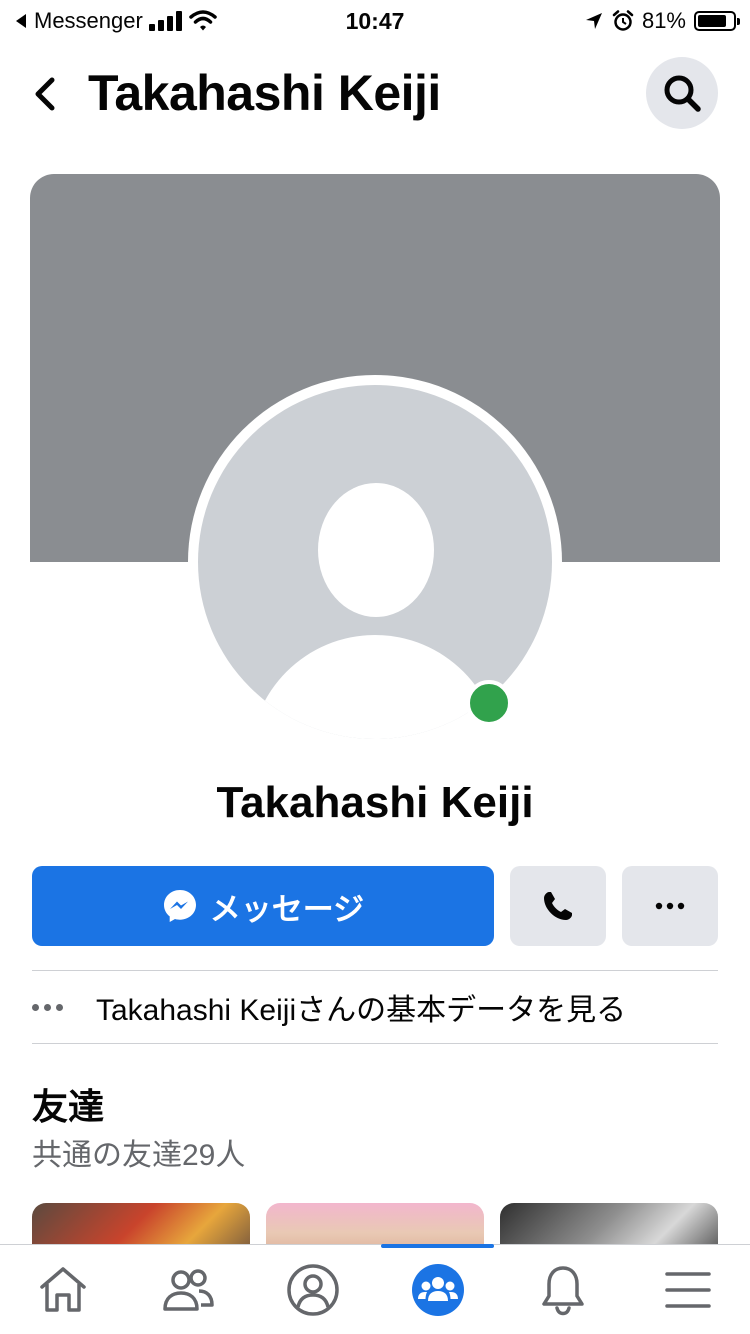 This screenshot has height=1334, width=750. What do you see at coordinates (361, 1010) in the screenshot?
I see `about-info-text: Takahashi Keijiさんの基本データを見る` at bounding box center [361, 1010].